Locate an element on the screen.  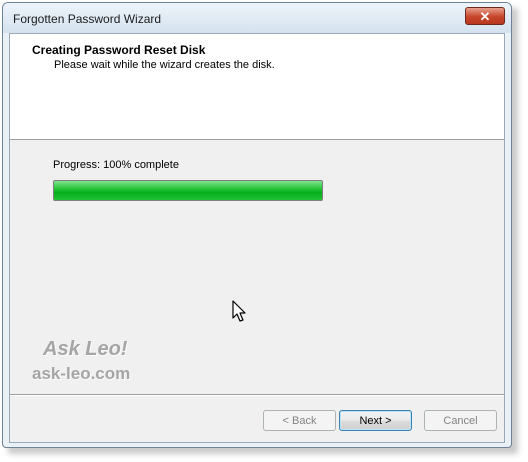
title-bar: Forgotten Password Wizard ✕ is located at coordinates (257, 18).